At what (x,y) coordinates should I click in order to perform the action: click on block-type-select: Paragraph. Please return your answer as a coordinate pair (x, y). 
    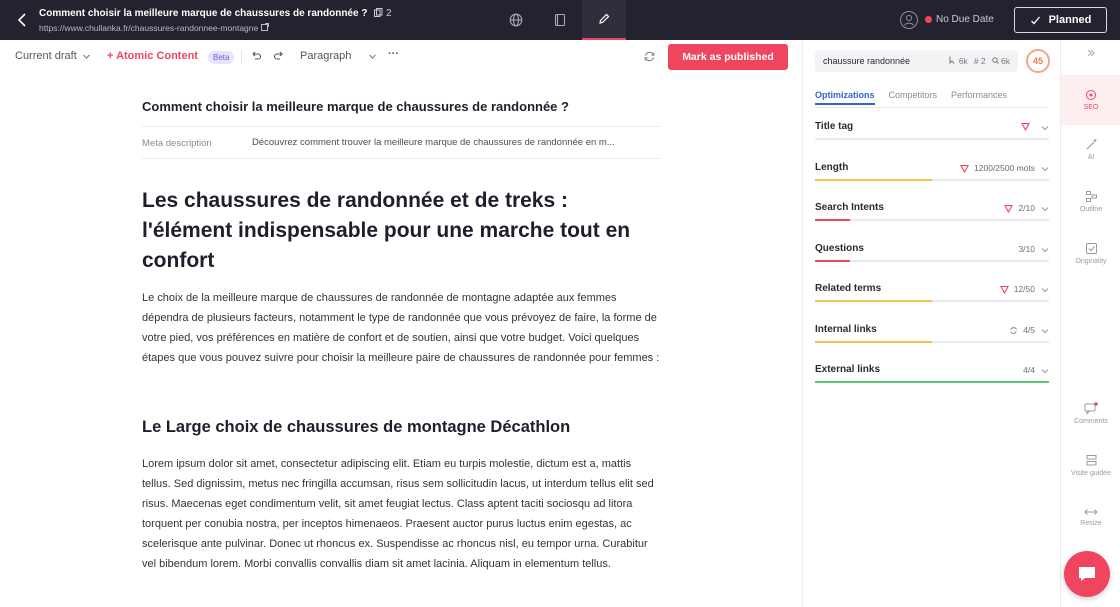
    Looking at the image, I should click on (338, 56).